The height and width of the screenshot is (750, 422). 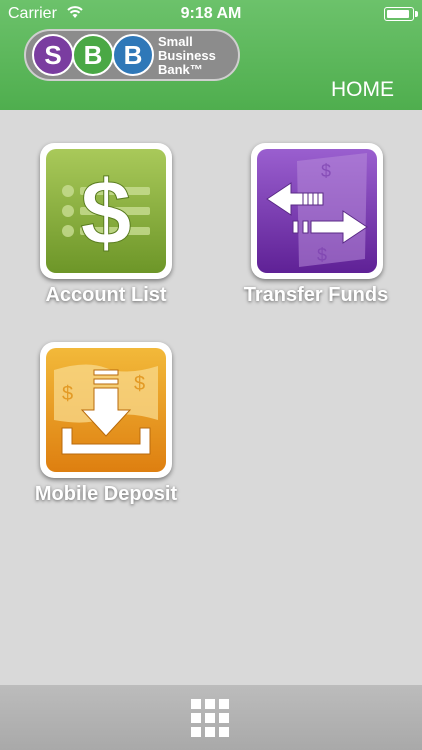 I want to click on brand-line-3: Bank™, so click(x=180, y=69).